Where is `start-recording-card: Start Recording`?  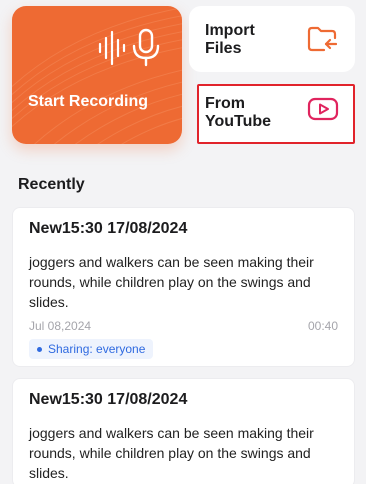 start-recording-card: Start Recording is located at coordinates (97, 75).